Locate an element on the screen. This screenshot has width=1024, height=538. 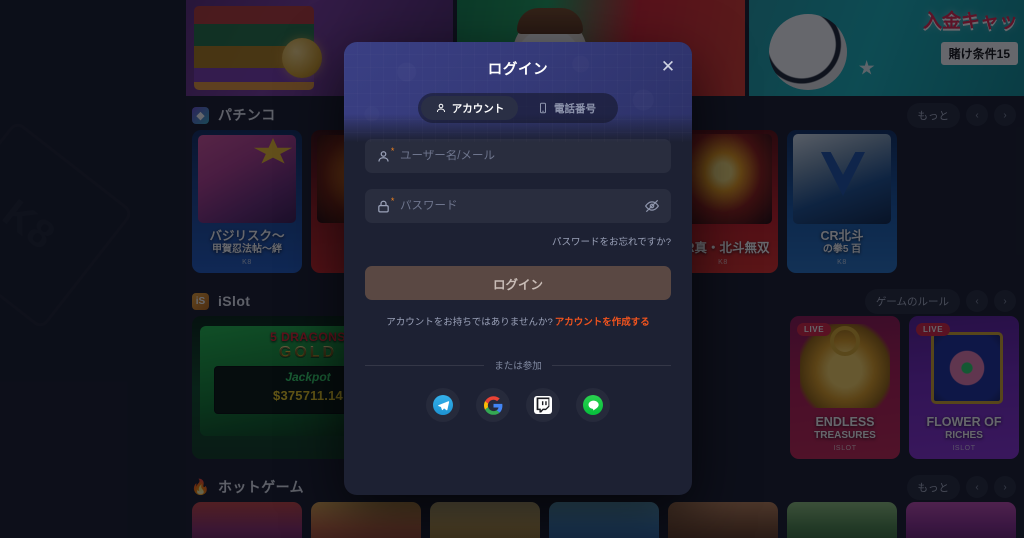
telegram-login-button is located at coordinates (443, 405).